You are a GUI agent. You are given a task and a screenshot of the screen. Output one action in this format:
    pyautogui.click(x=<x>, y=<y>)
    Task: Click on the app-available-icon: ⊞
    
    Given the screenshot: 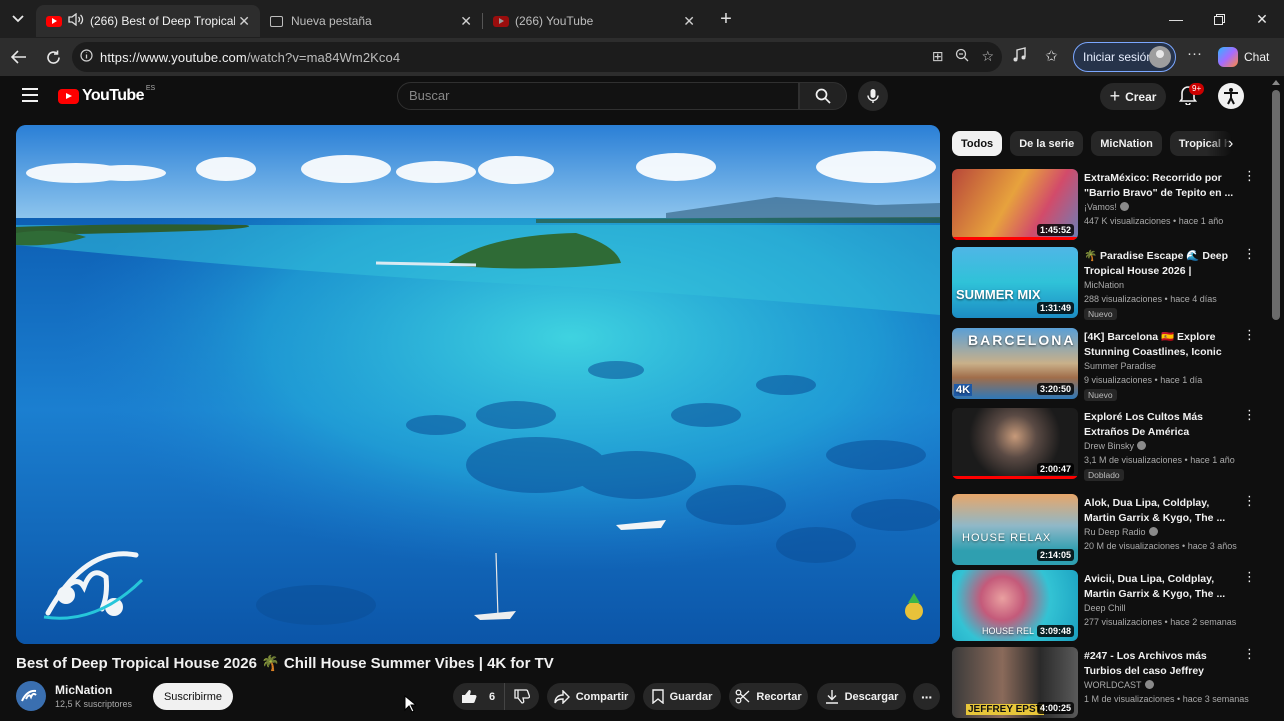 What is the action you would take?
    pyautogui.click(x=938, y=56)
    